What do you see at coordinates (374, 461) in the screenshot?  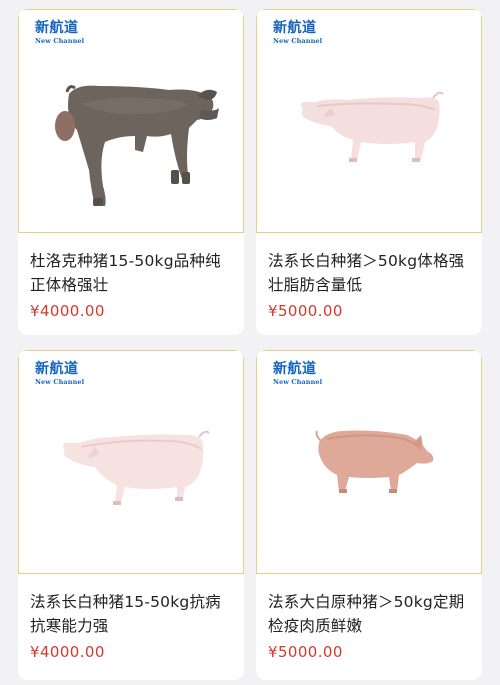 I see `large-white-pig-image` at bounding box center [374, 461].